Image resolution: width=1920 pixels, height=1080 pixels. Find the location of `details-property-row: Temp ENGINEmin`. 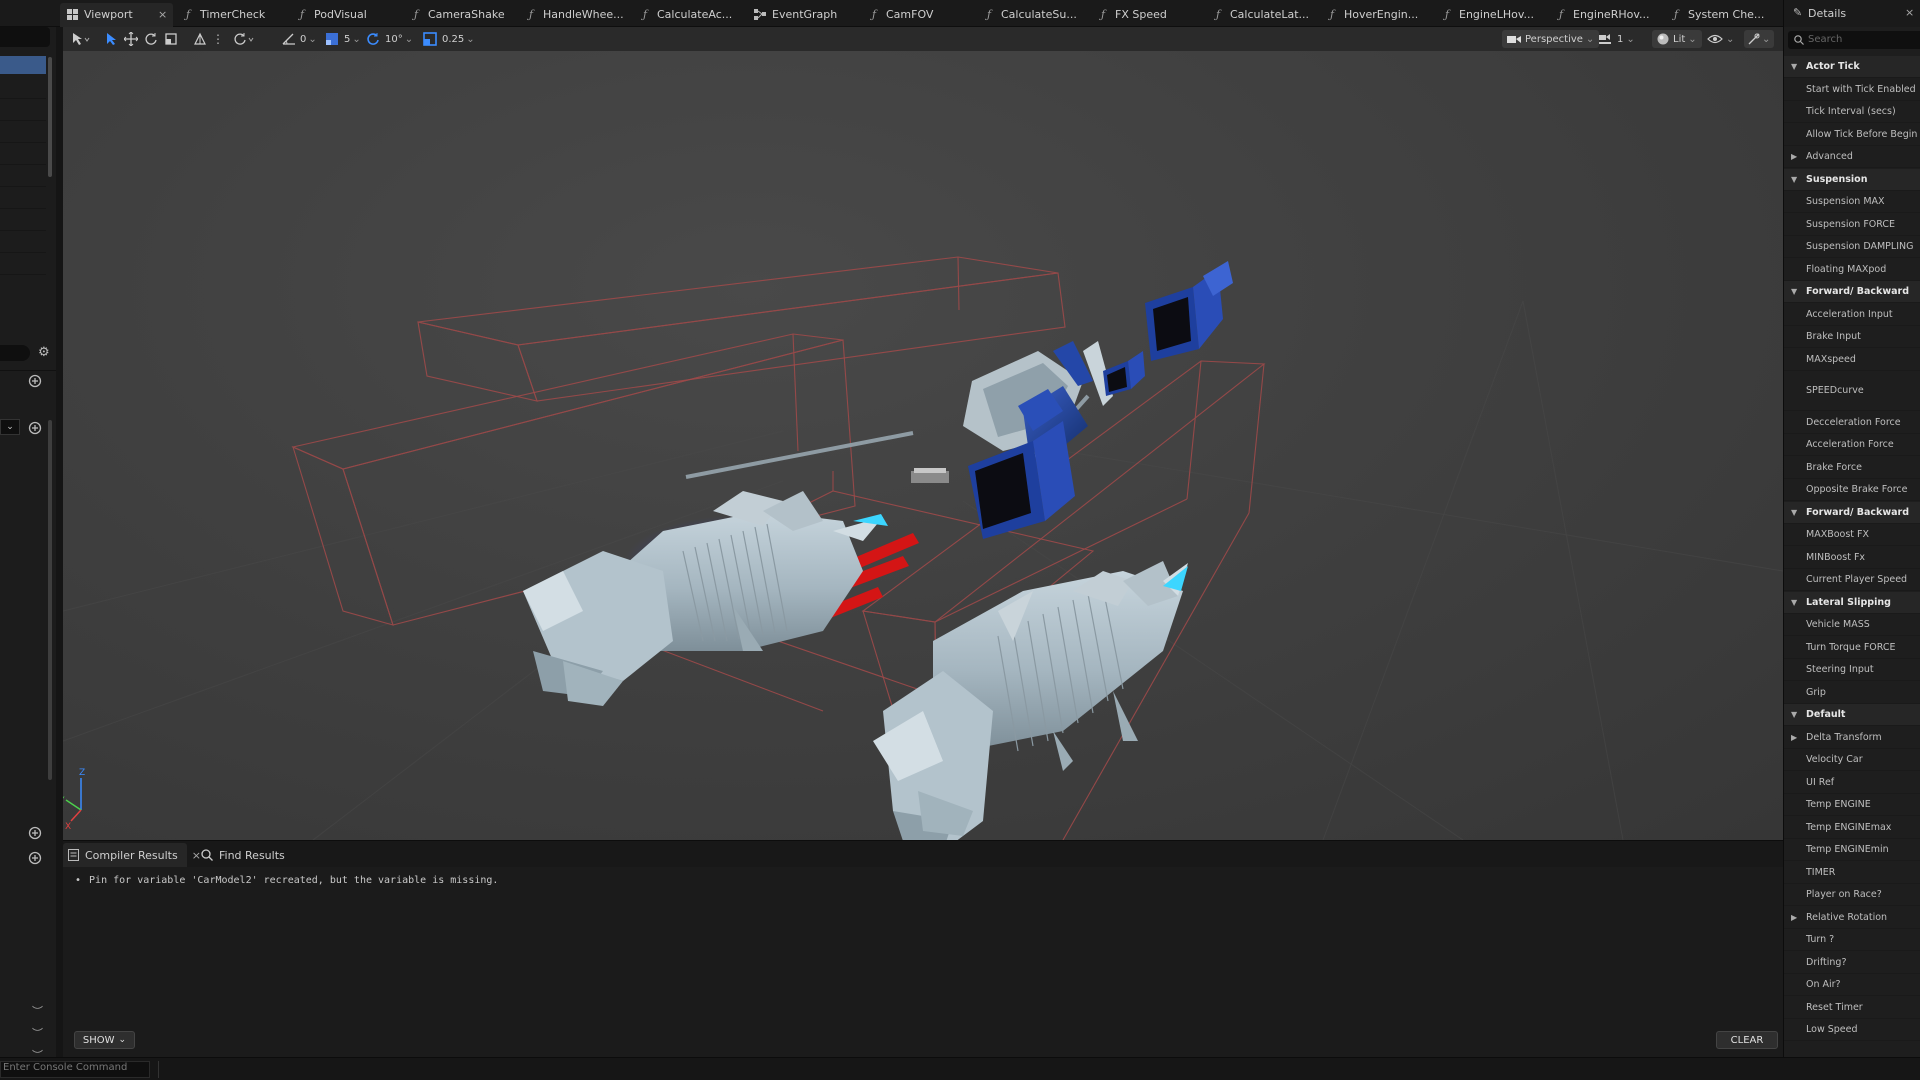

details-property-row: Temp ENGINEmin is located at coordinates (1852, 850).